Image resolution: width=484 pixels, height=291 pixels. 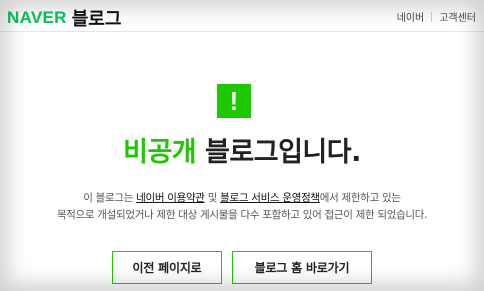 I want to click on blog-logo-text: 블로그, so click(x=96, y=19).